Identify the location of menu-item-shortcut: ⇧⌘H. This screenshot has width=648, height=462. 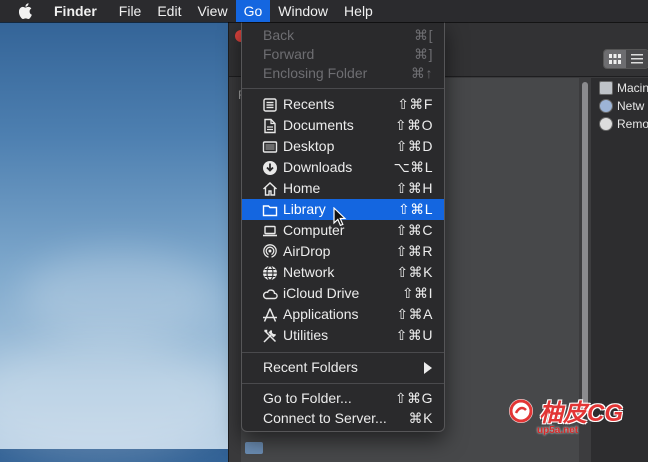
(414, 188).